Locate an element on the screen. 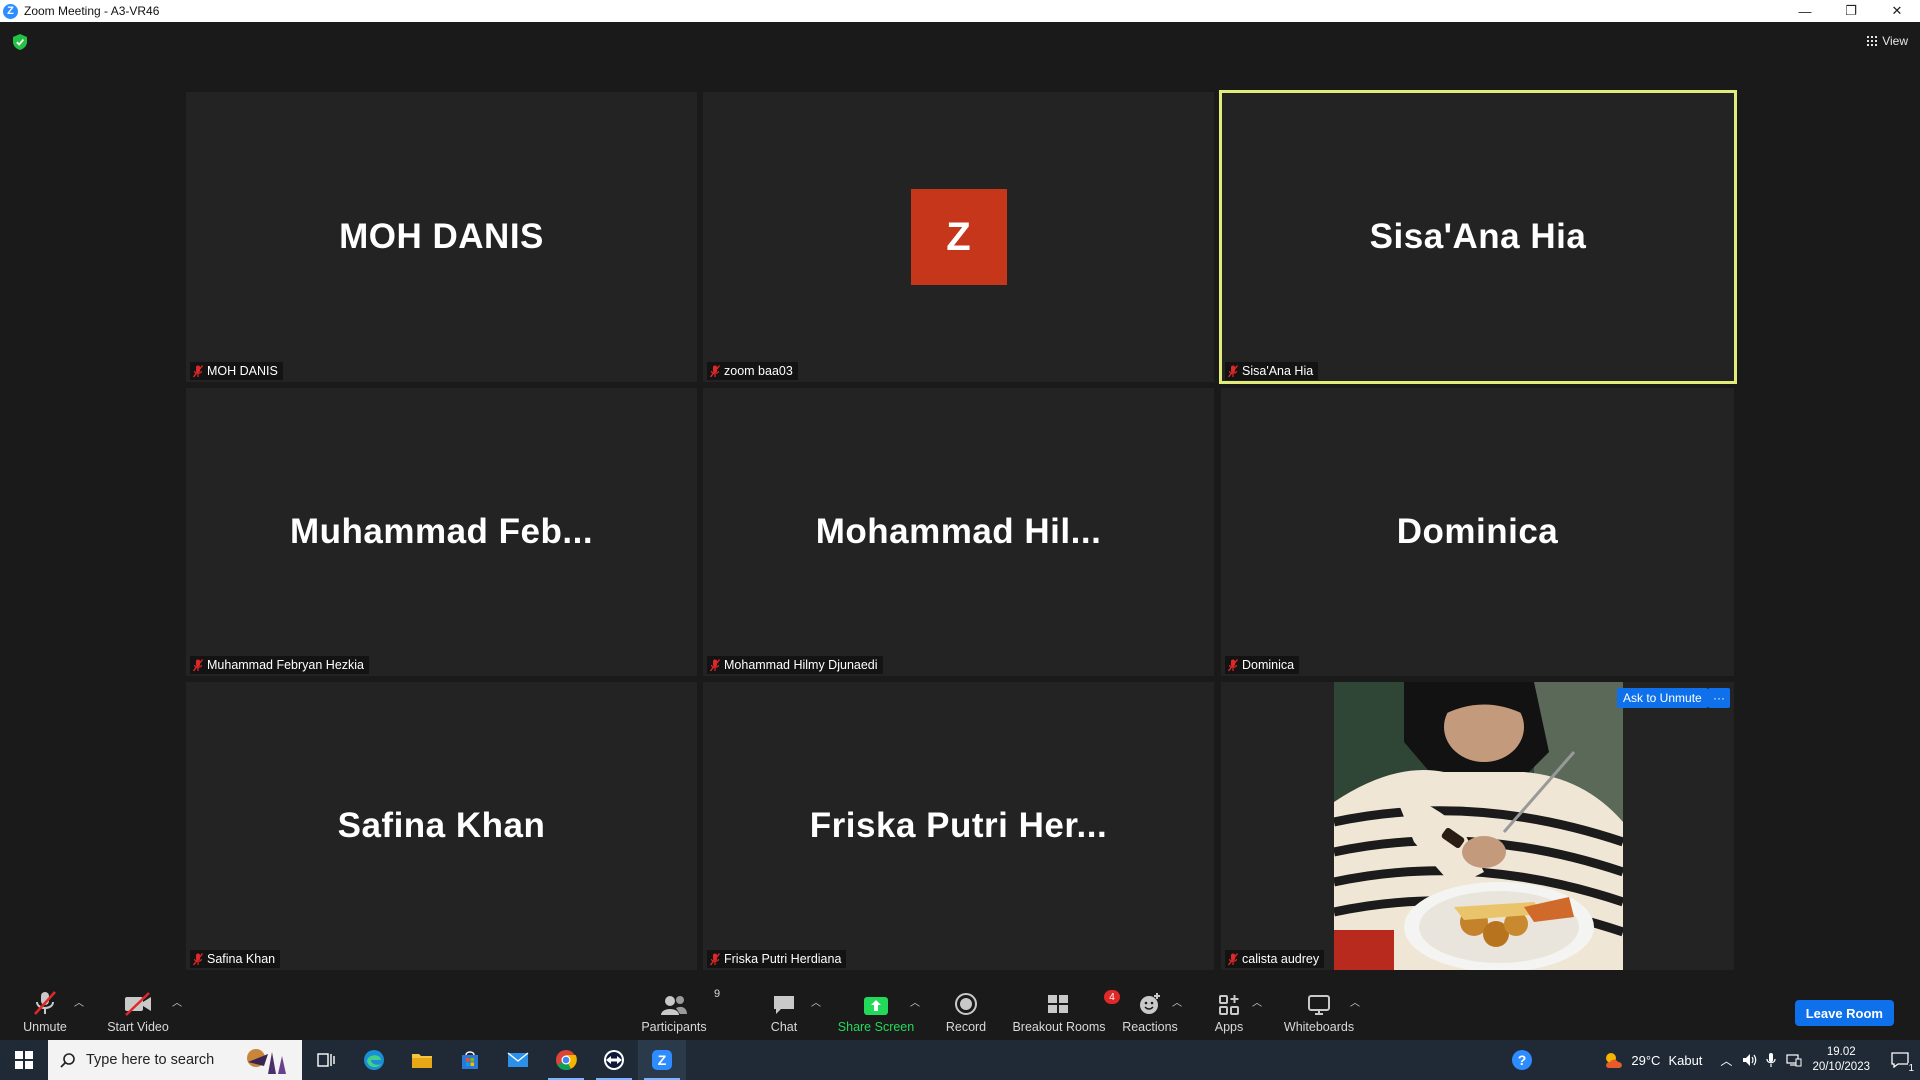 The height and width of the screenshot is (1080, 1920). taskbar-store is located at coordinates (470, 1060).